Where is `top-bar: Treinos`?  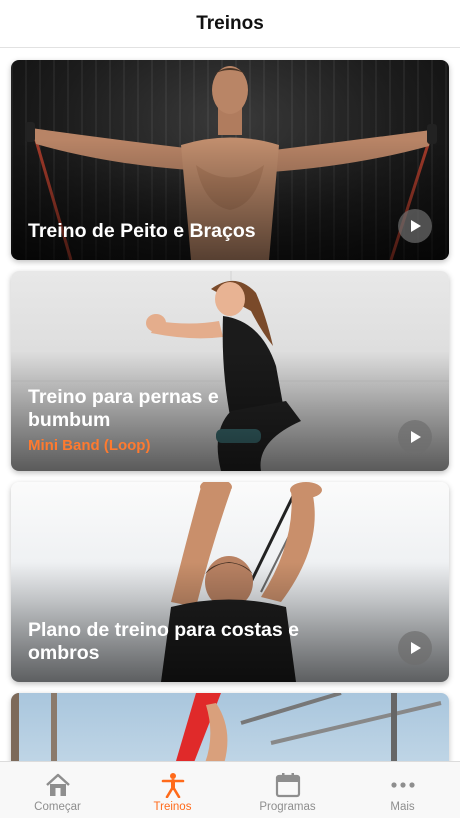
top-bar: Treinos is located at coordinates (230, 24).